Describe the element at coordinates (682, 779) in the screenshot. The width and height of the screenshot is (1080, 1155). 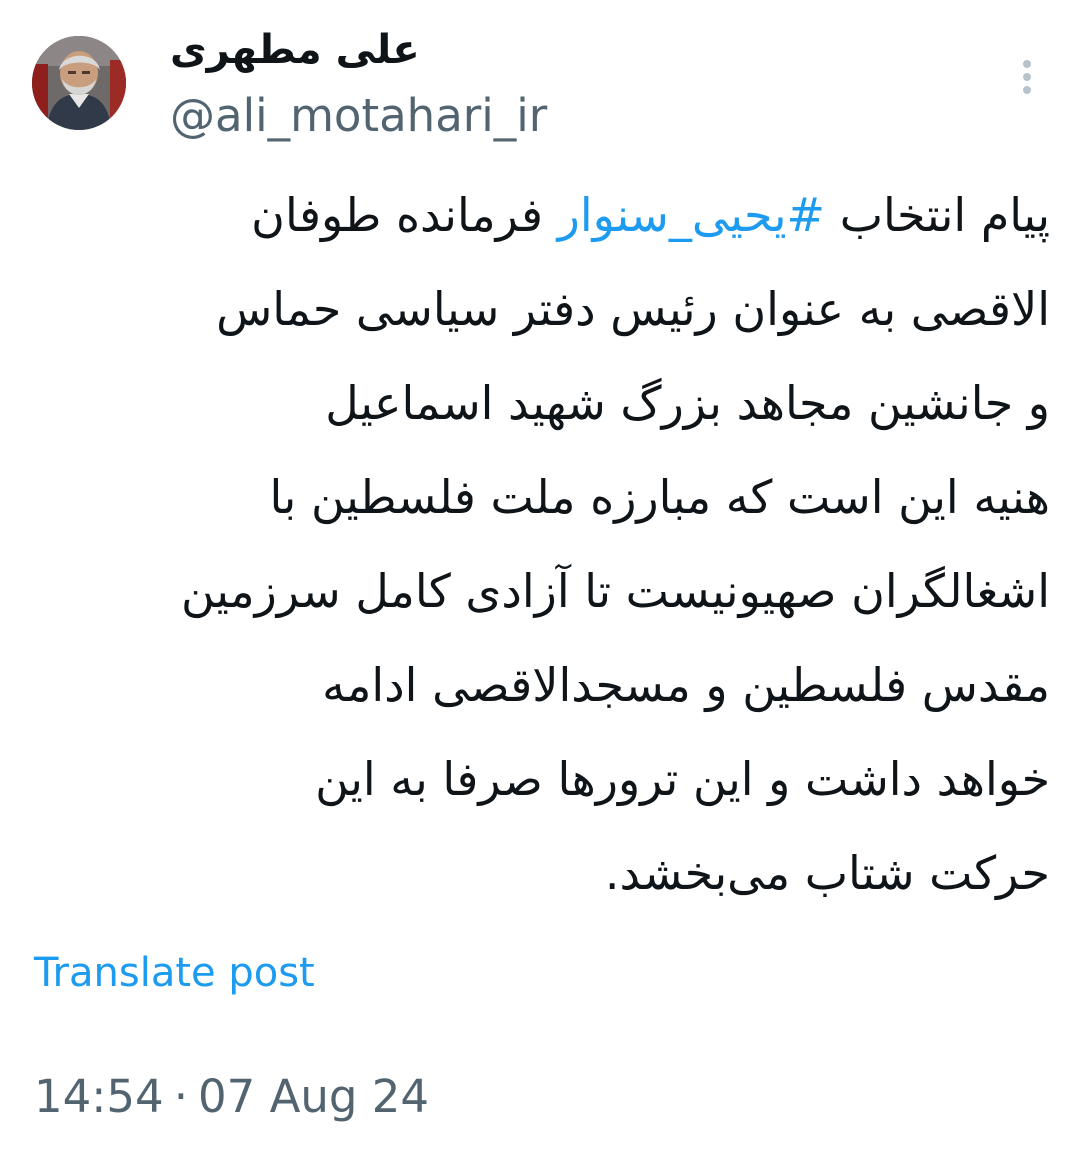
I see `post-line: خواهد داشت و این ترورها صرفا به این` at that location.